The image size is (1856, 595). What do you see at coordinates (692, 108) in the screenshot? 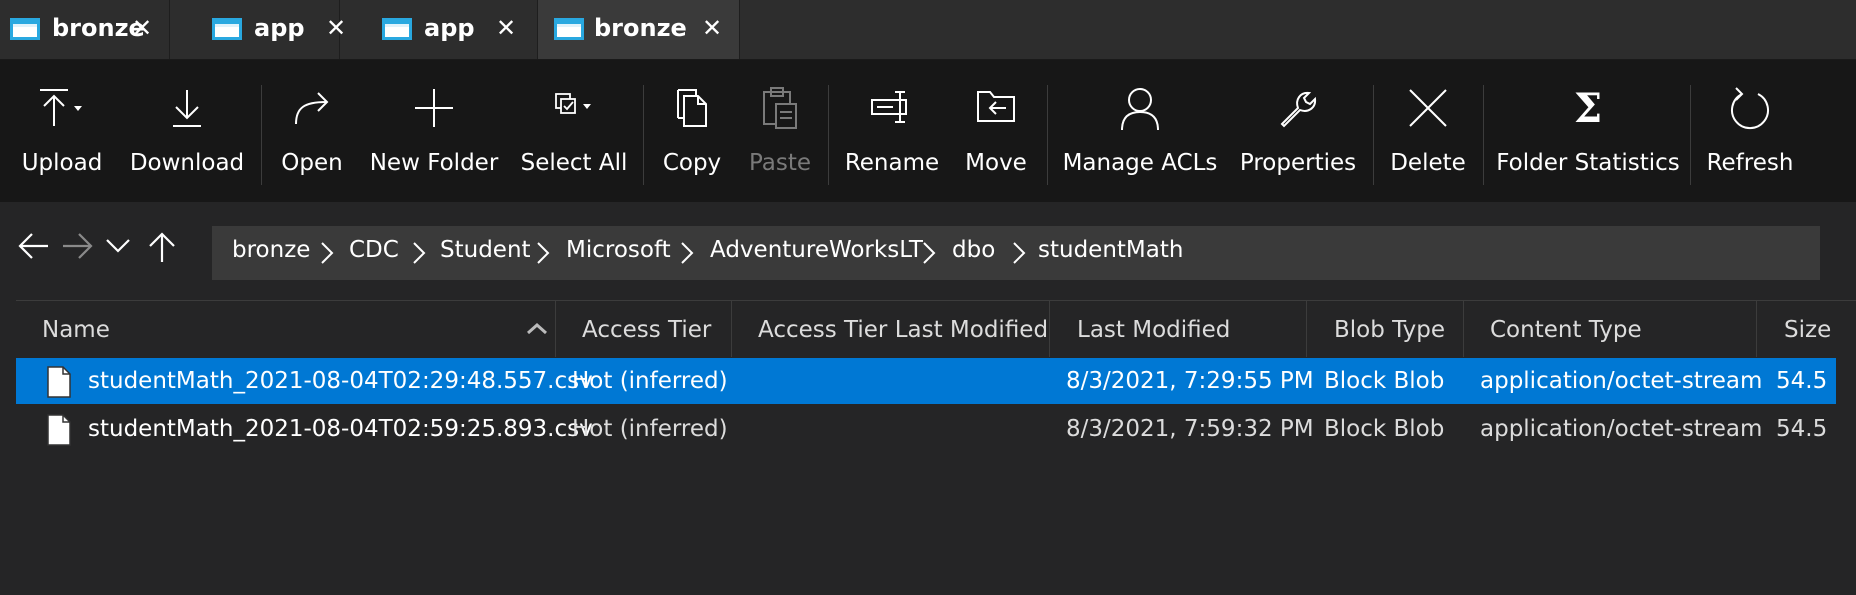
I see `copy-icon` at bounding box center [692, 108].